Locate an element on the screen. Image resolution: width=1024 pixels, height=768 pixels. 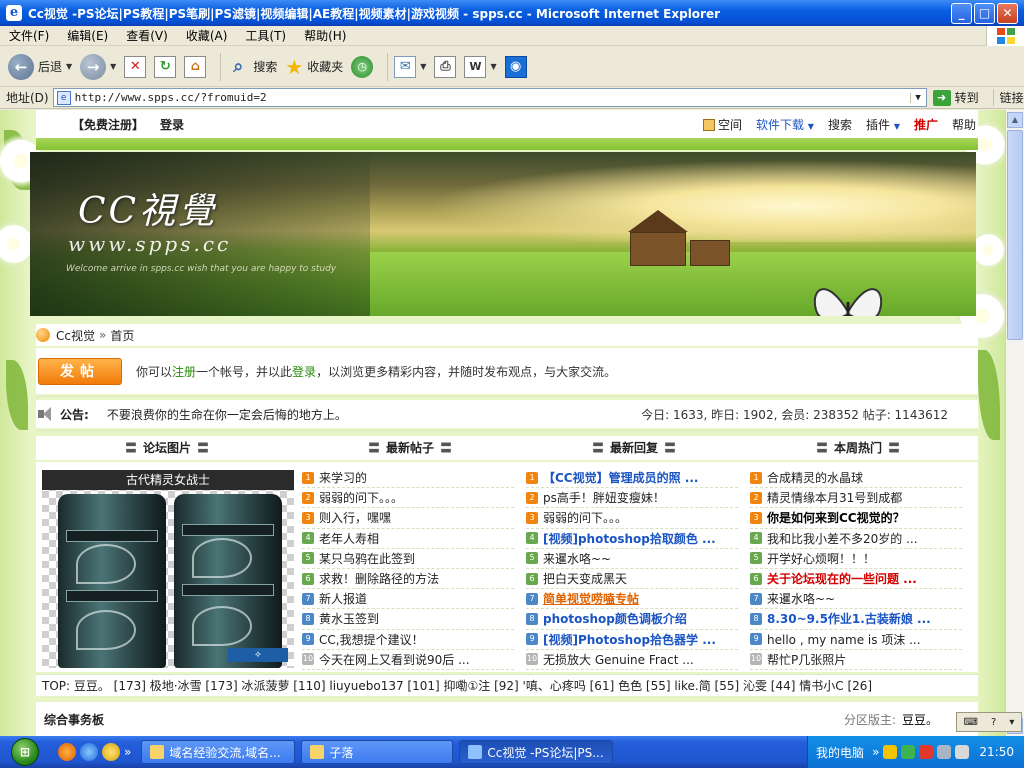
search-link: 搜索 is located at coordinates (840, 124).